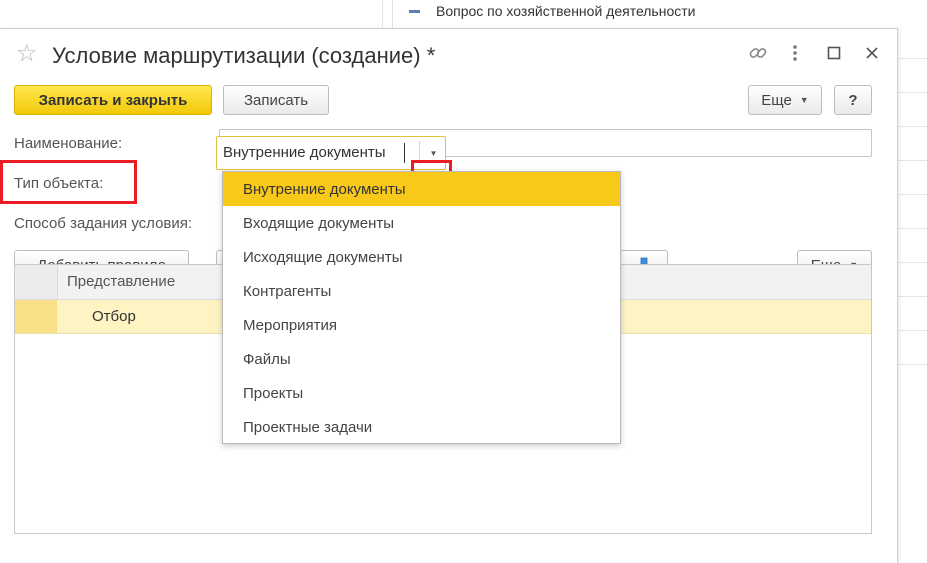  I want to click on maximize-icon, so click(834, 53).